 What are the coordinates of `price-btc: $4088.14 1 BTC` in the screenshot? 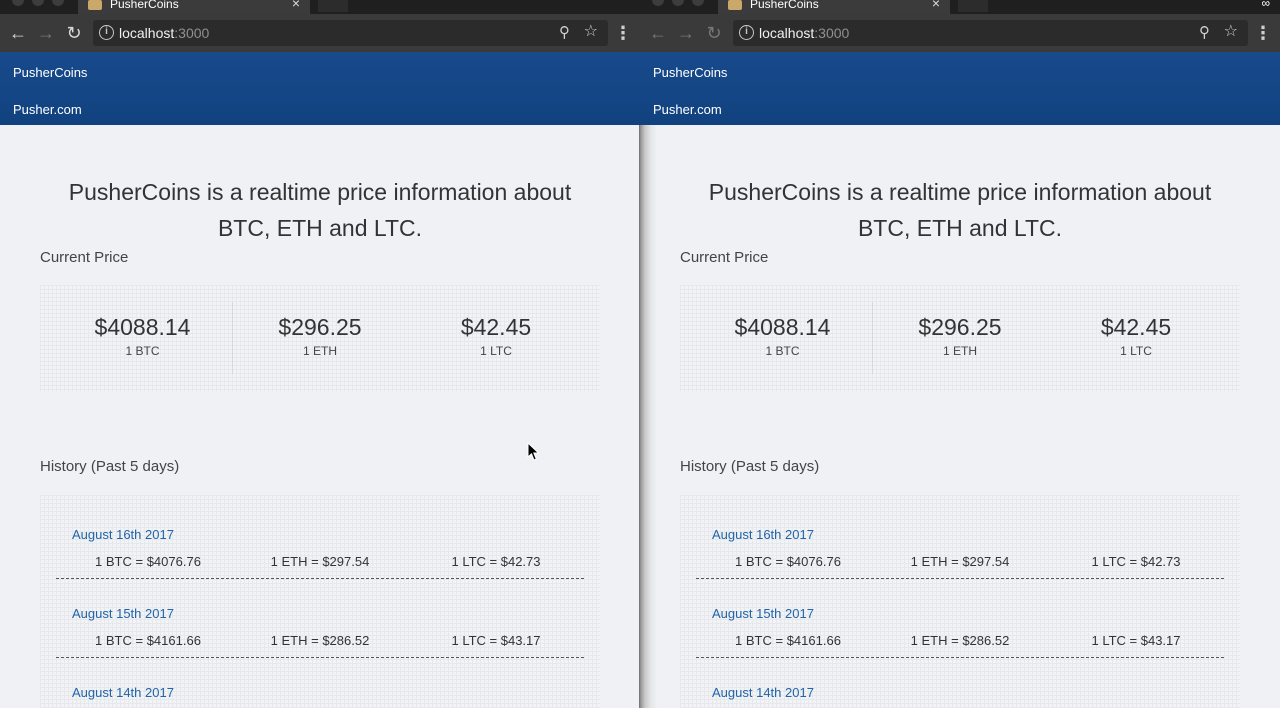 It's located at (783, 338).